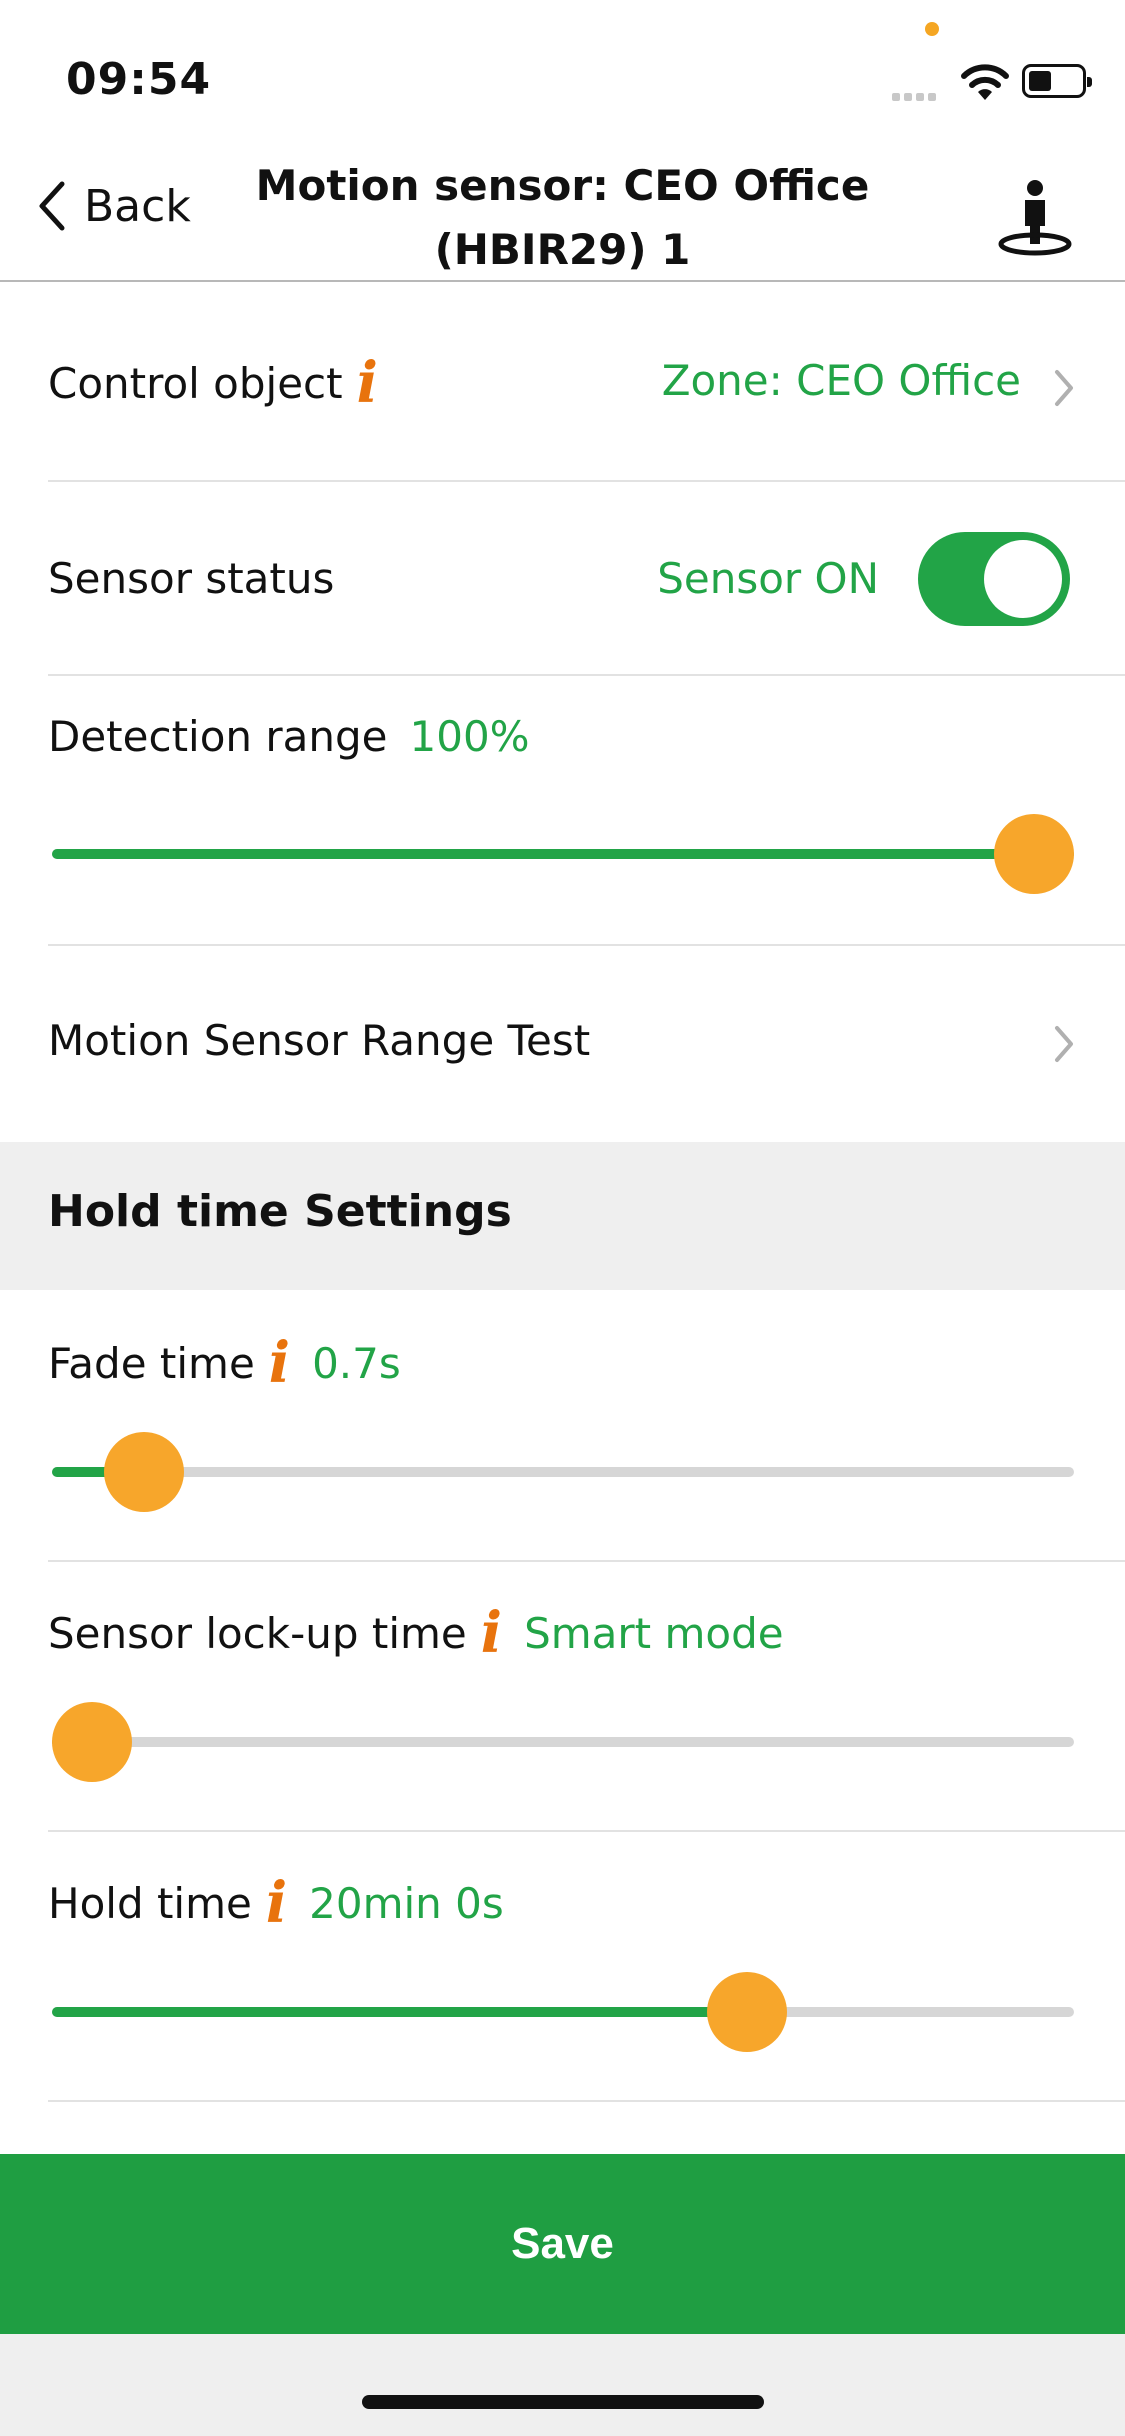 The image size is (1125, 2436). I want to click on detection-range-value: 100%, so click(469, 736).